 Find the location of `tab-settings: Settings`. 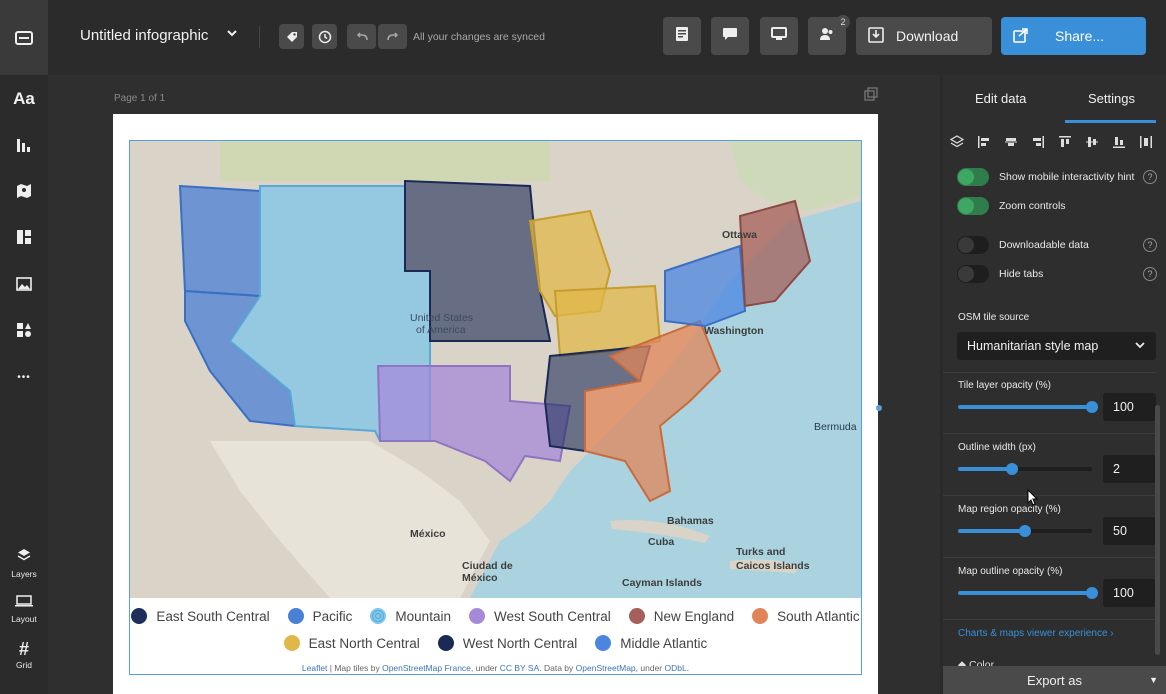

tab-settings: Settings is located at coordinates (1111, 98).